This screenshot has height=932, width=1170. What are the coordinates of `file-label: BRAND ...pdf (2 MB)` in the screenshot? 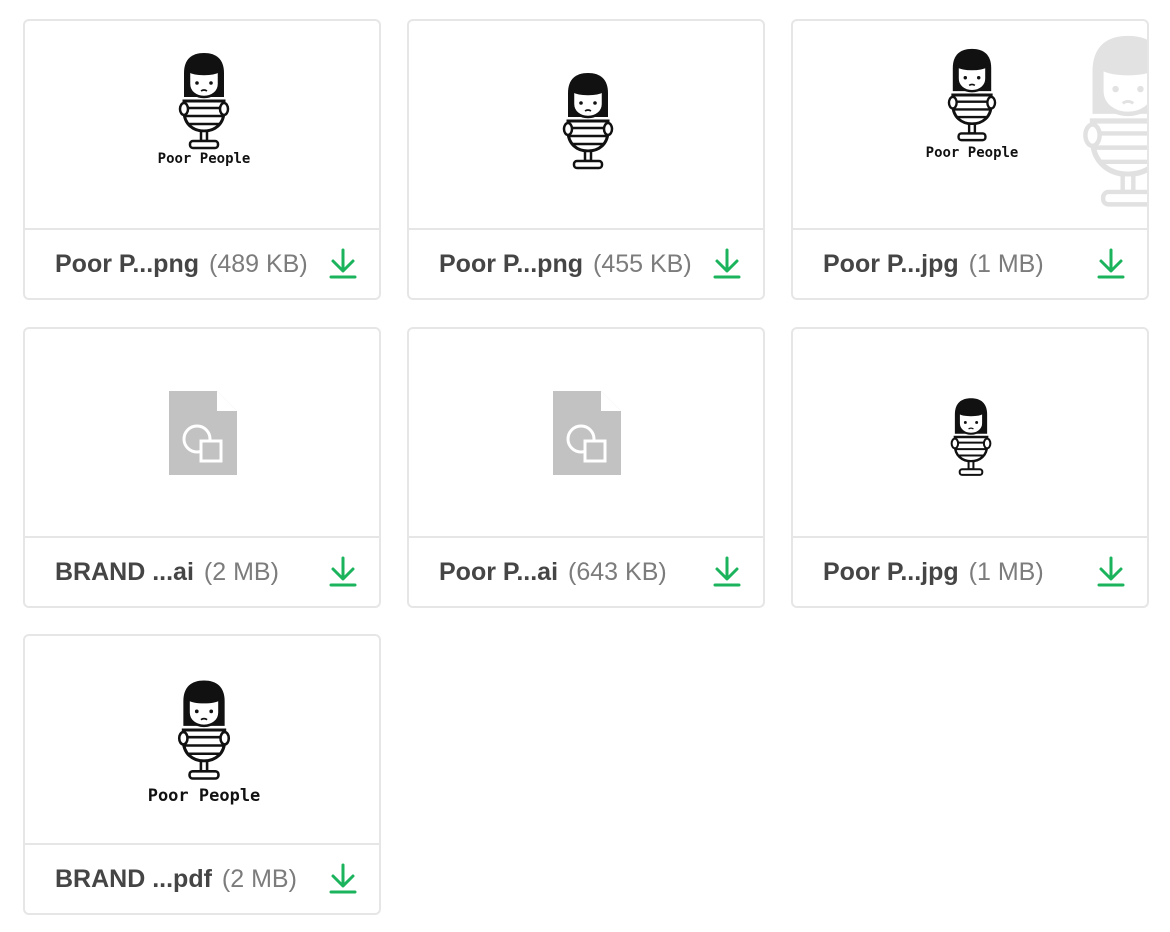 It's located at (176, 879).